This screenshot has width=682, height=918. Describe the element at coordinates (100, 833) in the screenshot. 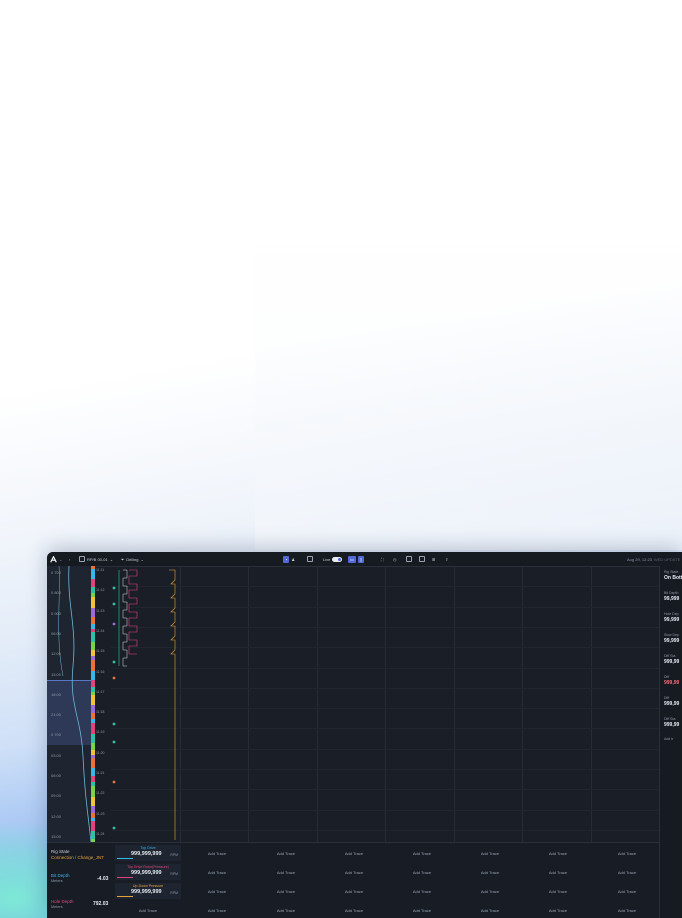

I see `time-tick-label: 11:24` at that location.